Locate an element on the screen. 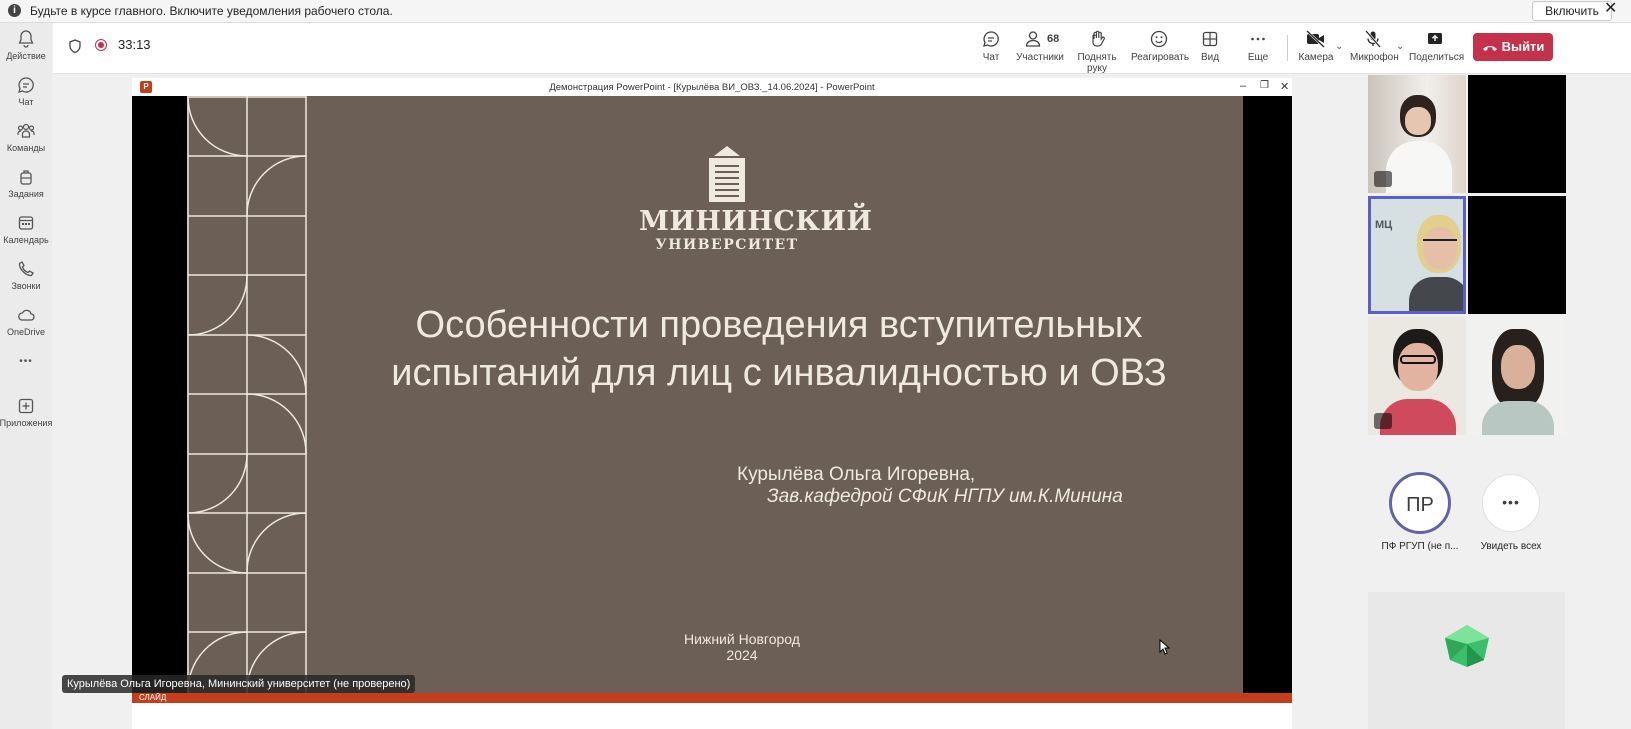 The width and height of the screenshot is (1631, 729). share-button: Поделиться is located at coordinates (1437, 46).